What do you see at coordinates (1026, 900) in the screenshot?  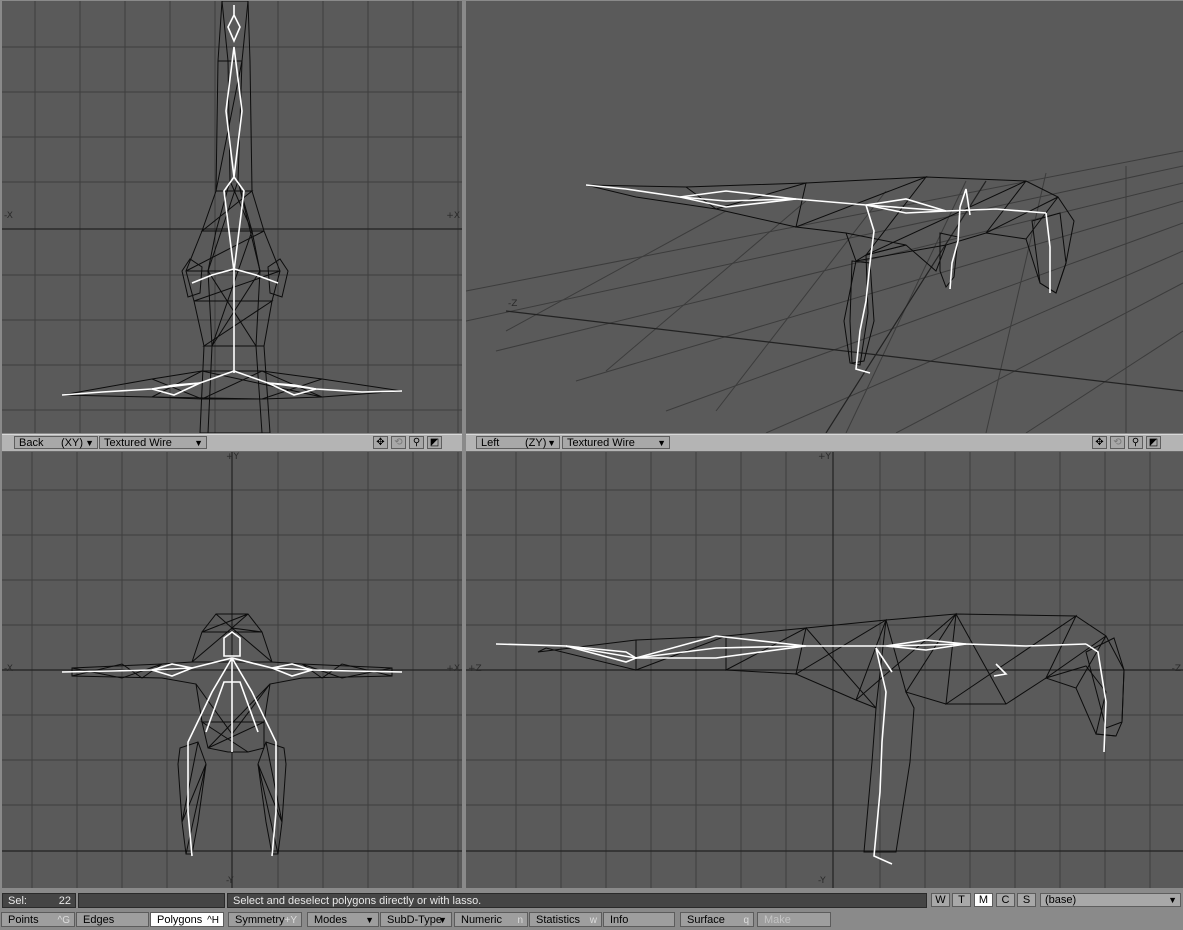 I see `layer-button-s: S` at bounding box center [1026, 900].